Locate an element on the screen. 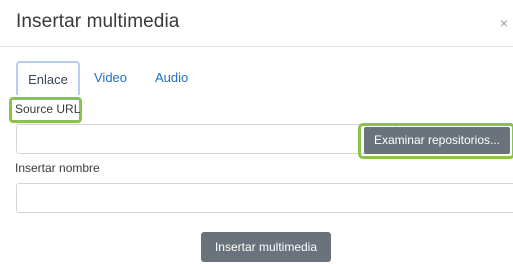  dialog-title: Insertar multimedia is located at coordinates (98, 21).